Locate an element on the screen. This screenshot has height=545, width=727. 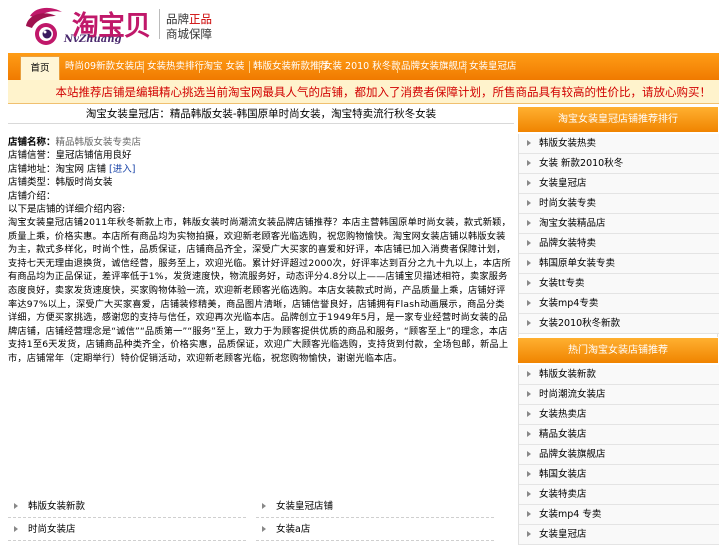
shop-address-text: 店铺地址：淘宝网 店铺 is located at coordinates (59, 169).